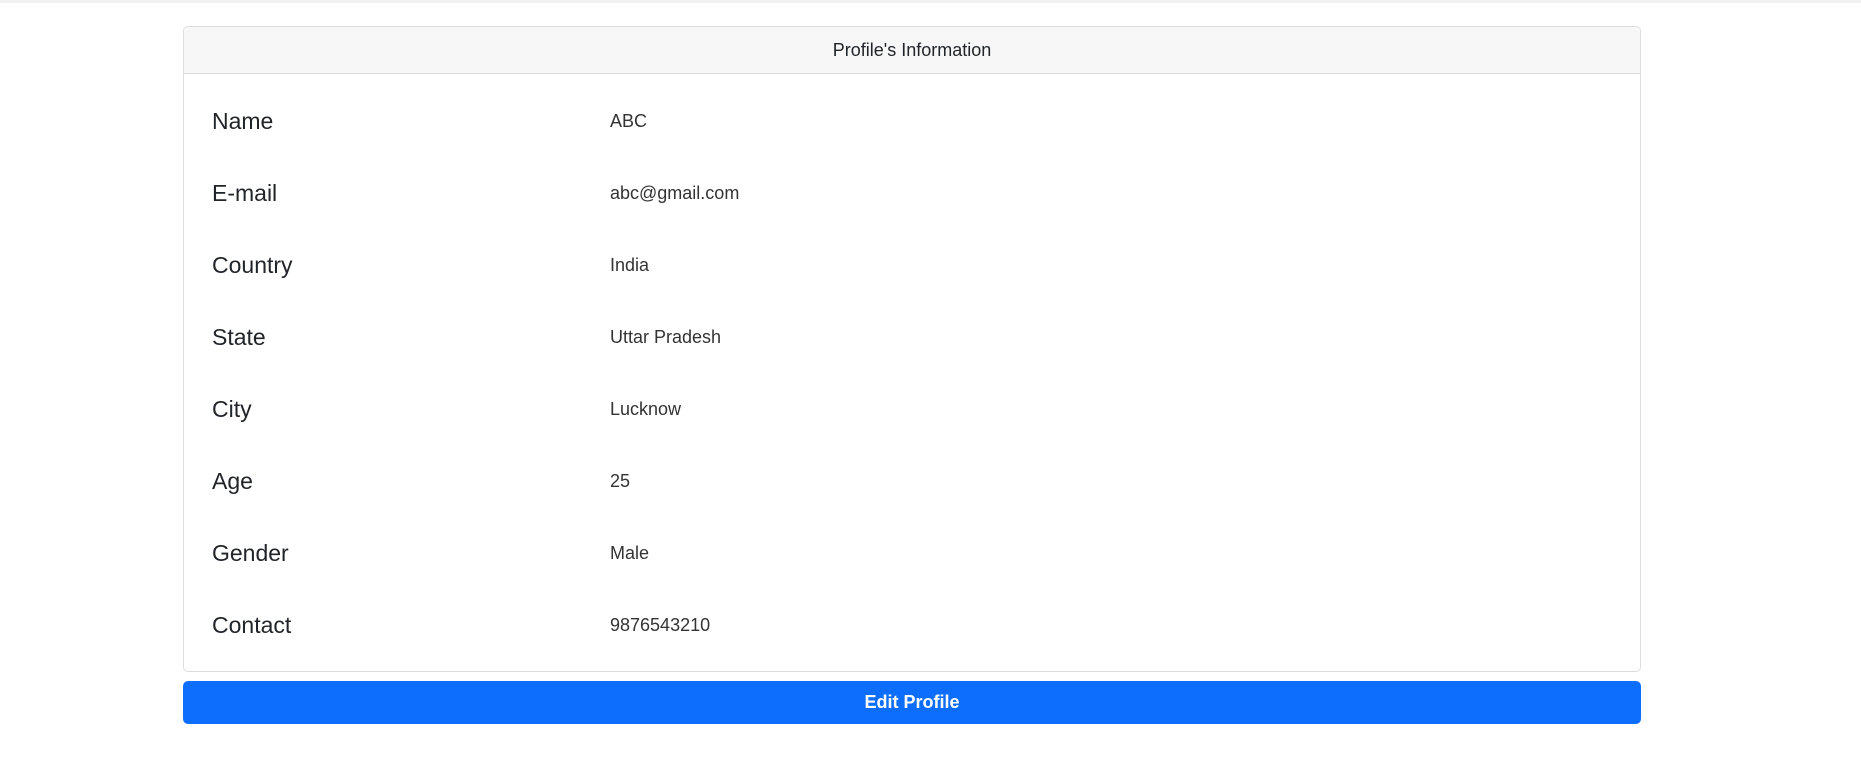  What do you see at coordinates (232, 480) in the screenshot?
I see `field-label: Age` at bounding box center [232, 480].